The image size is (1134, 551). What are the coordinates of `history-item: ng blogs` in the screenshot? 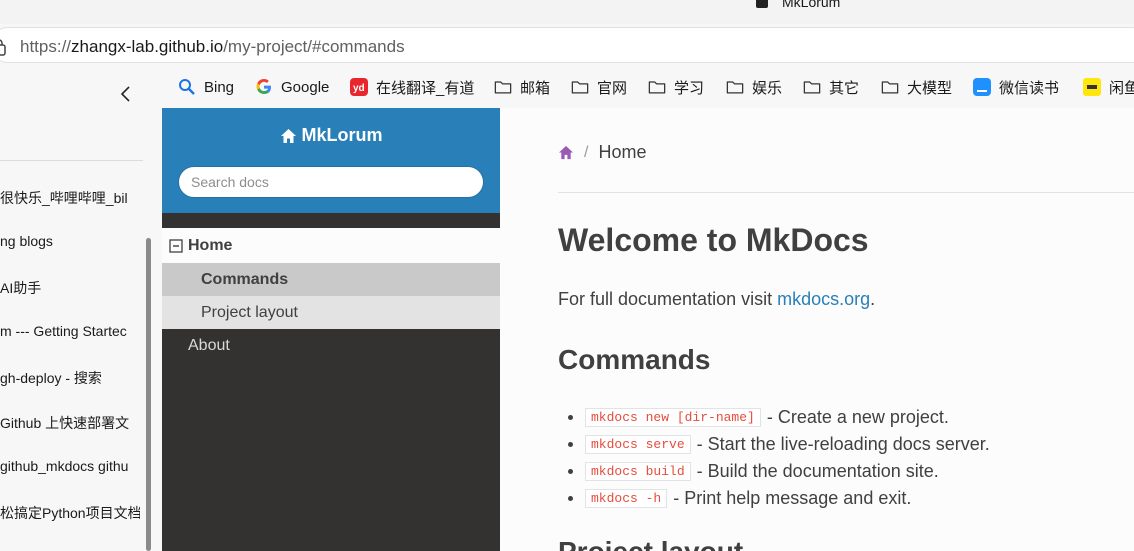 It's located at (70, 244).